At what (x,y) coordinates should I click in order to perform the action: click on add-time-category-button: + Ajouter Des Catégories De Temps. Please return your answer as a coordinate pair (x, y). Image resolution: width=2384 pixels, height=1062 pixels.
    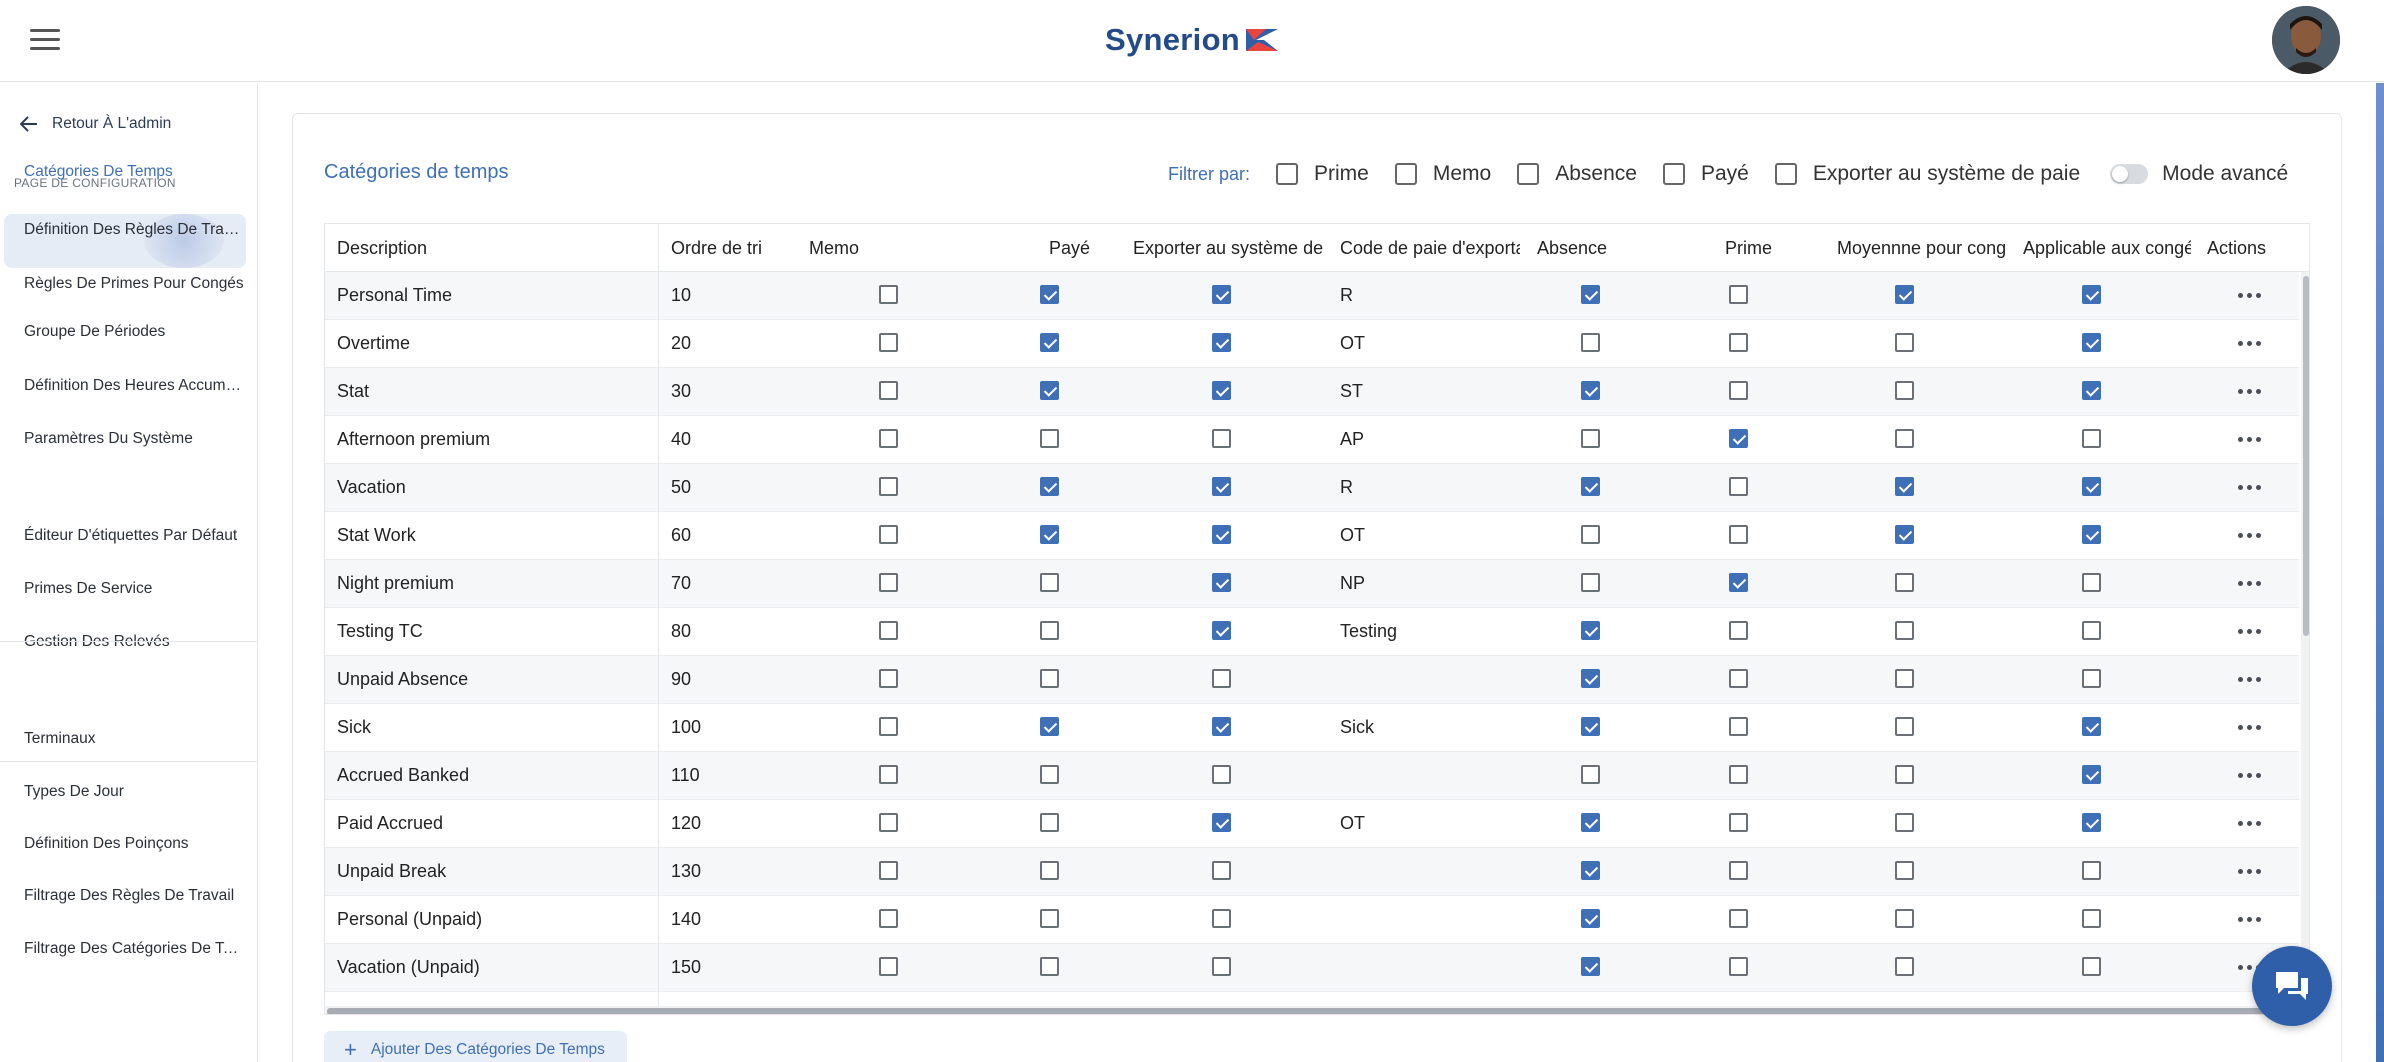
    Looking at the image, I should click on (475, 1046).